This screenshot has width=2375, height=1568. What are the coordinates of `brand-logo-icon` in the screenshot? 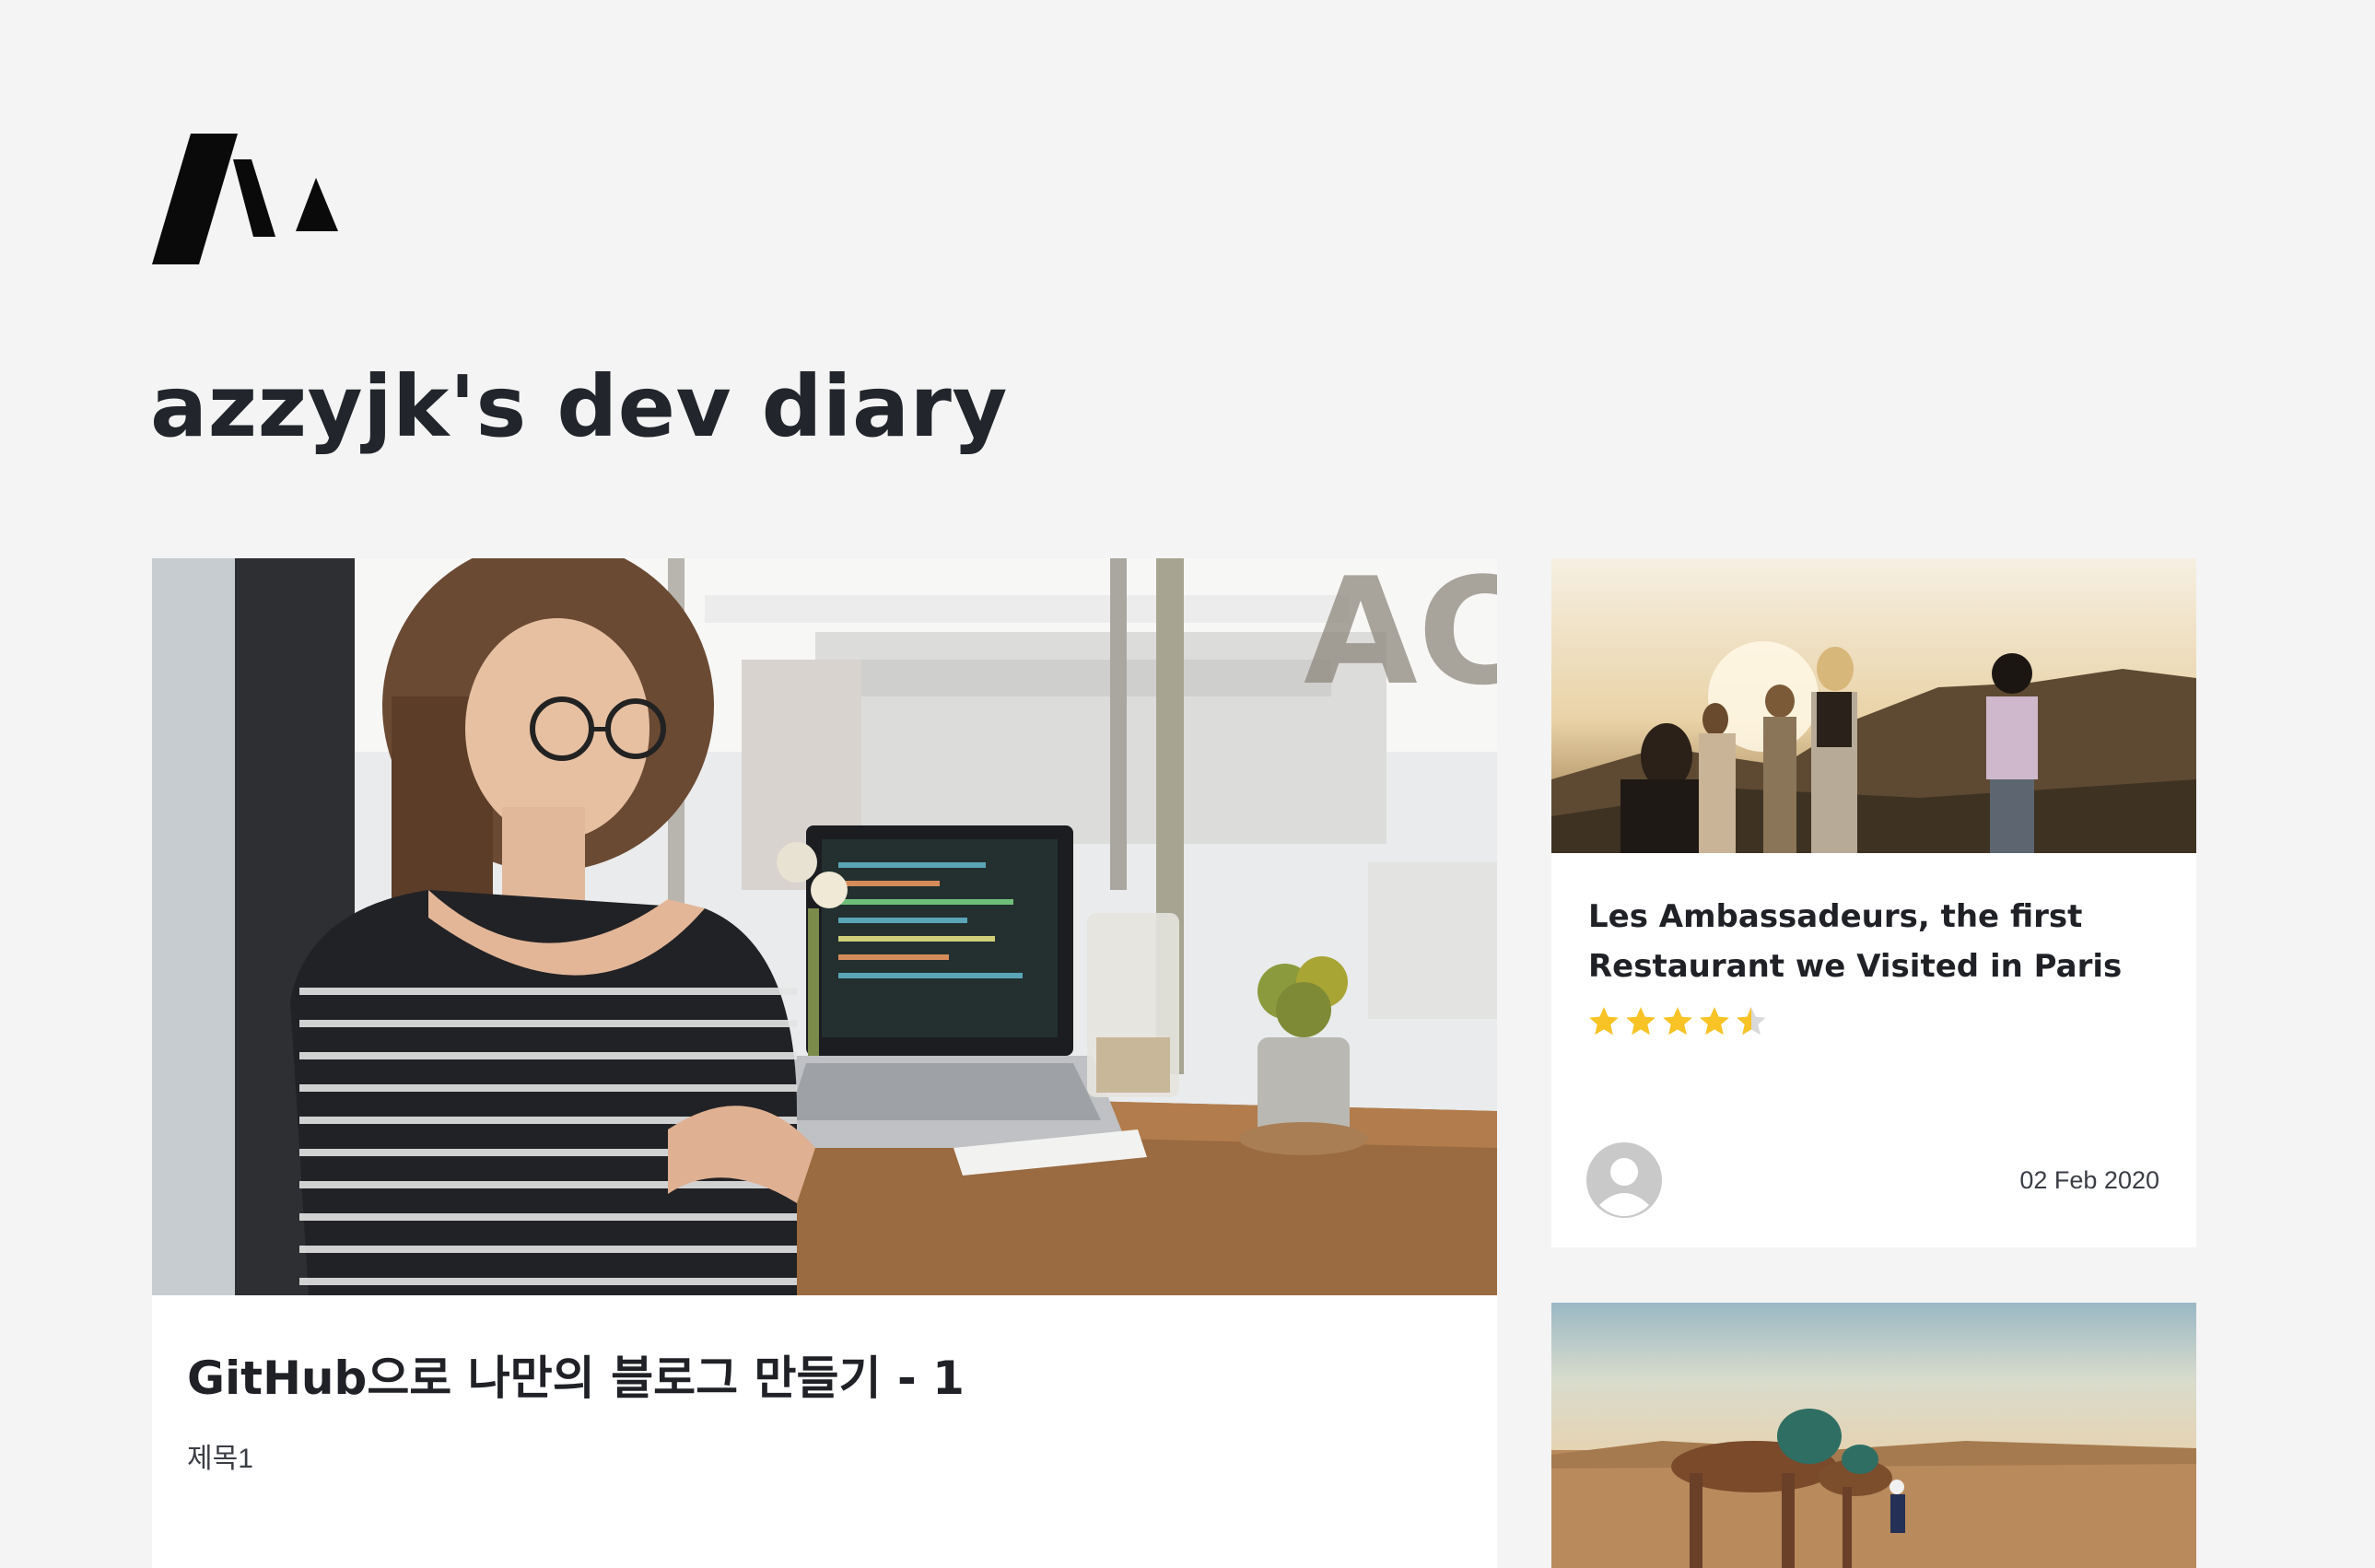 It's located at (245, 199).